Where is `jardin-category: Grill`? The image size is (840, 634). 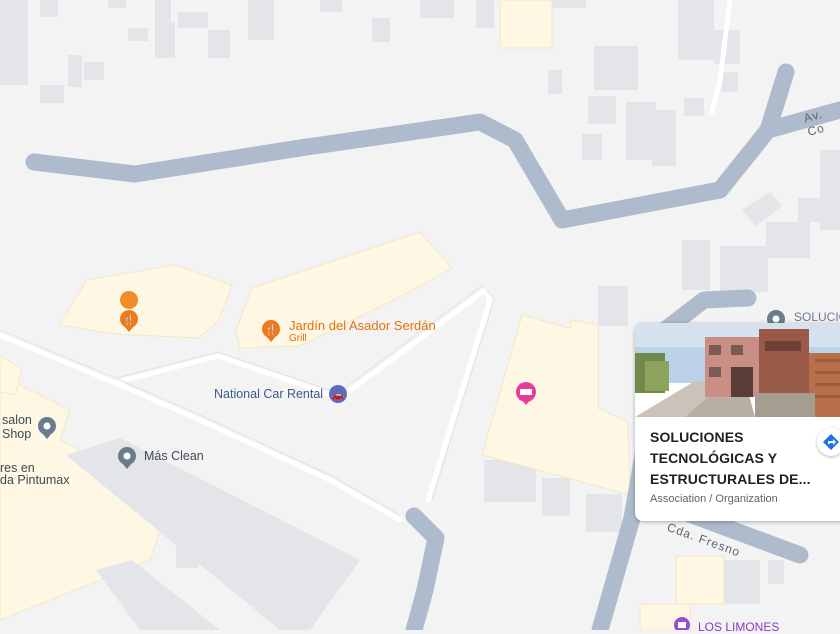
jardin-category: Grill is located at coordinates (298, 338).